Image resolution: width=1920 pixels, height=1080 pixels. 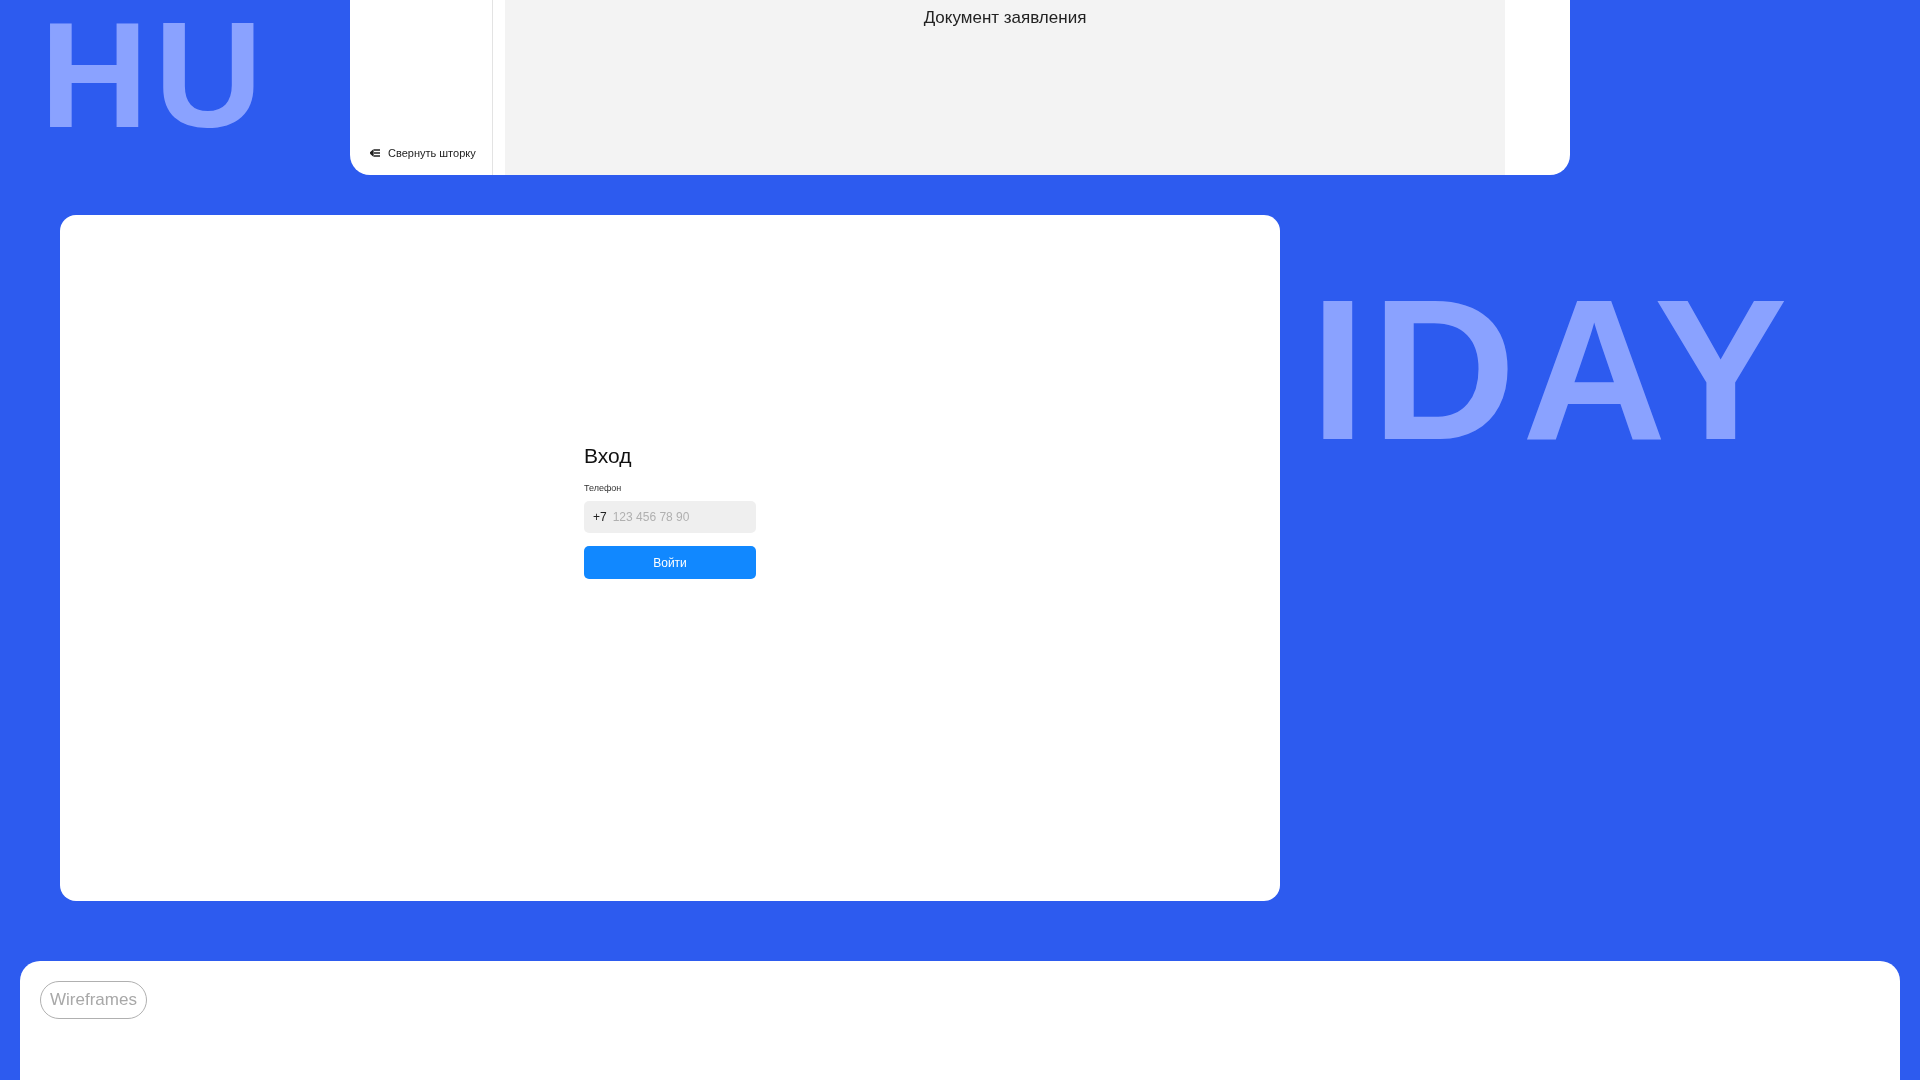 What do you see at coordinates (154, 75) in the screenshot?
I see `backdrop-lettering: HU` at bounding box center [154, 75].